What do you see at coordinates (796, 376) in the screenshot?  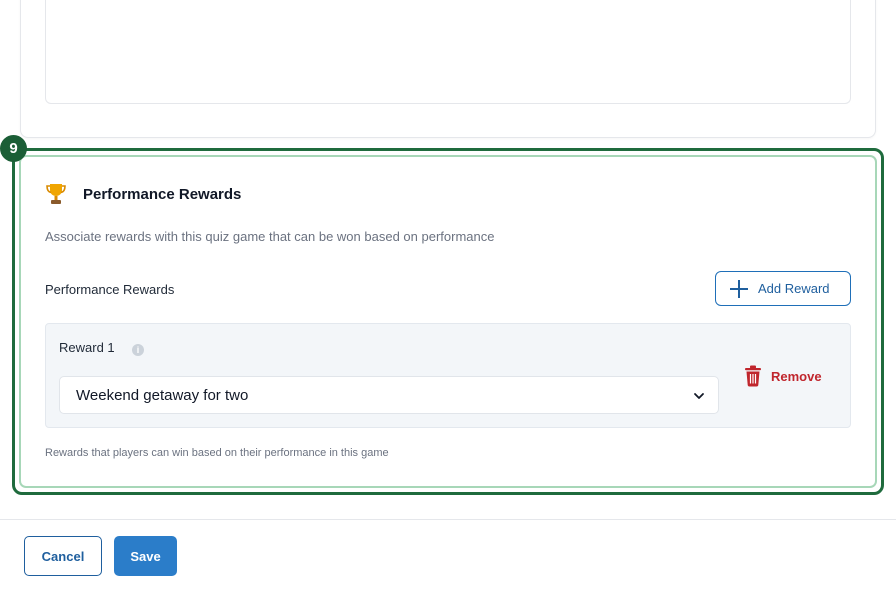 I see `remove-reward-label: Remove` at bounding box center [796, 376].